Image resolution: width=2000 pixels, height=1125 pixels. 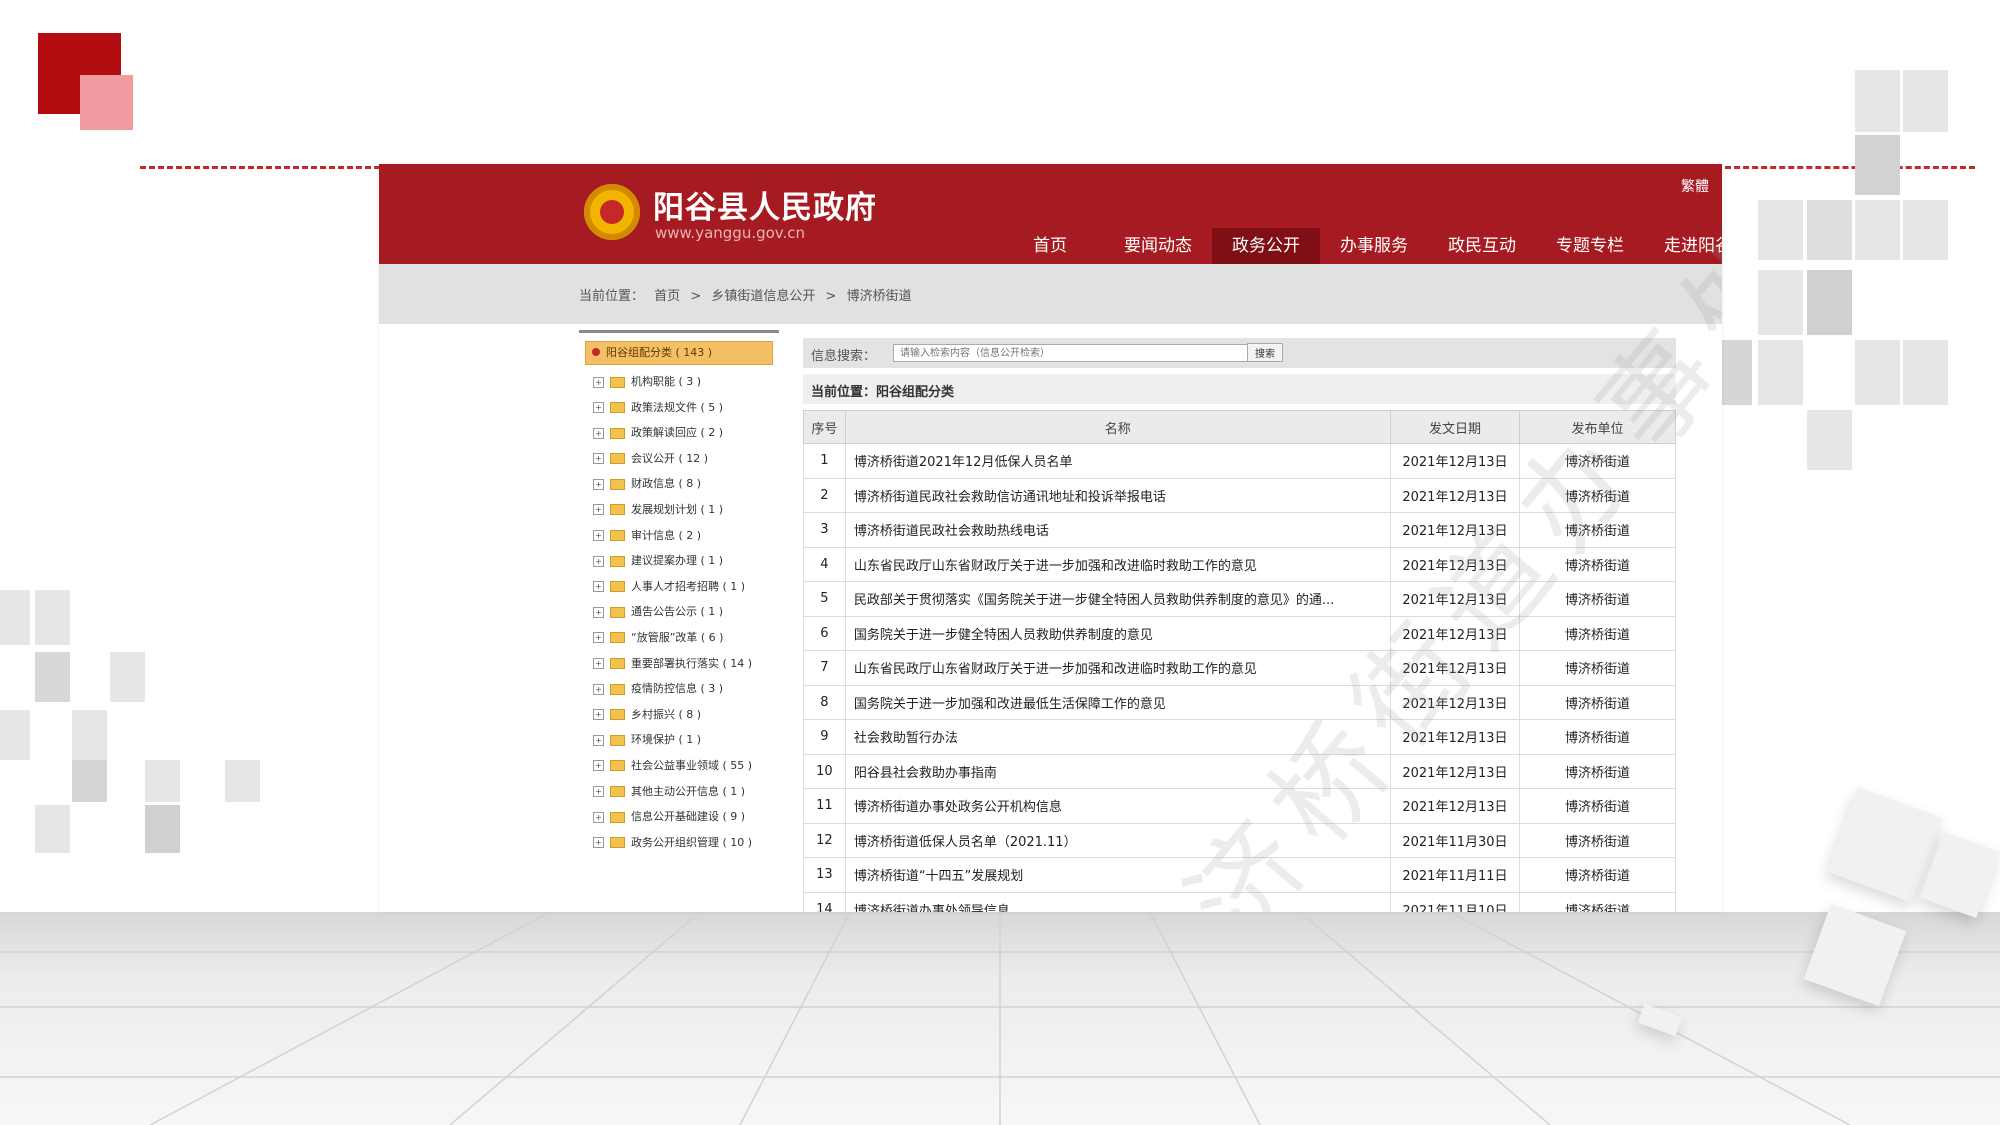 I want to click on tree-item: + 社会公益事业领域 ( 55 ), so click(x=679, y=766).